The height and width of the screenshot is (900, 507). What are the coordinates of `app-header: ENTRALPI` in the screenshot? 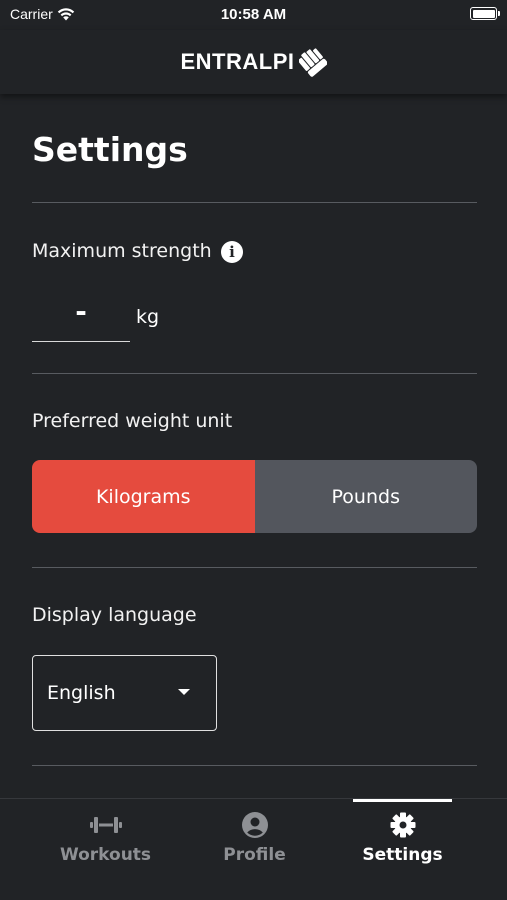 It's located at (253, 62).